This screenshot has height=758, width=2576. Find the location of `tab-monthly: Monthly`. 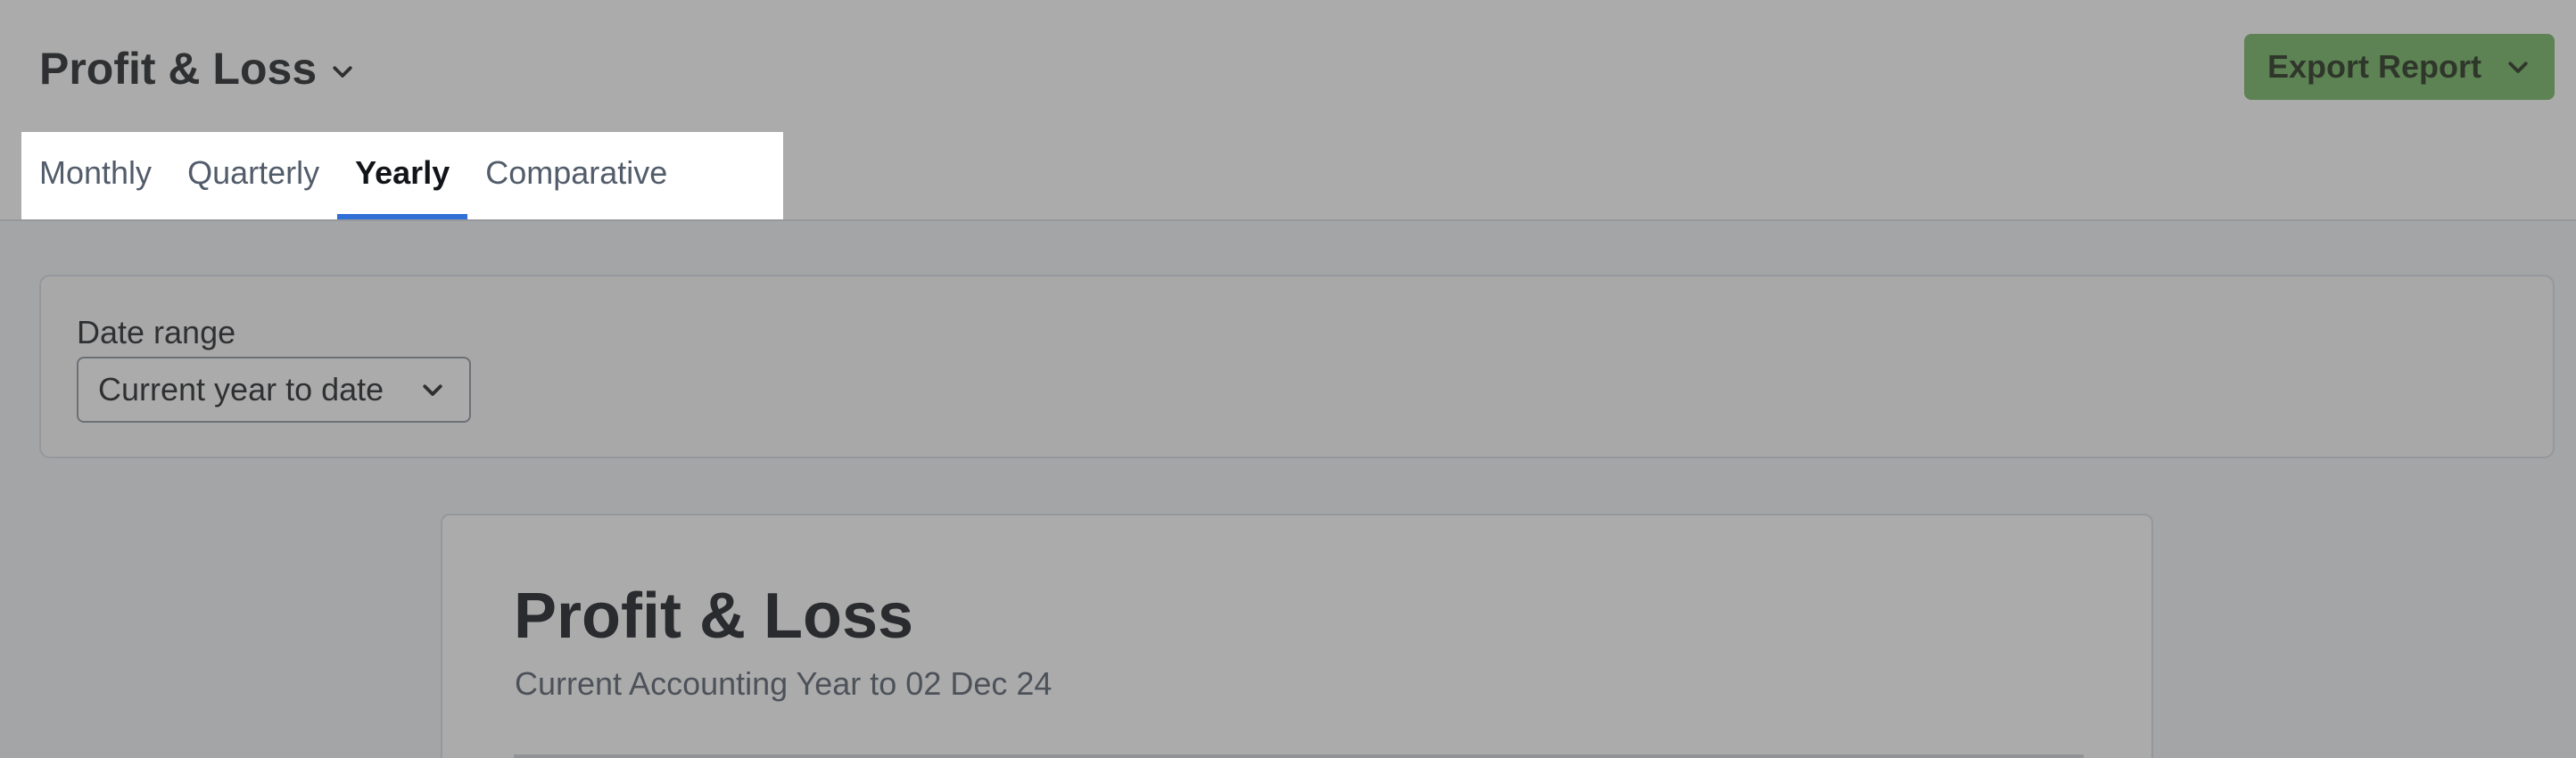

tab-monthly: Monthly is located at coordinates (95, 175).